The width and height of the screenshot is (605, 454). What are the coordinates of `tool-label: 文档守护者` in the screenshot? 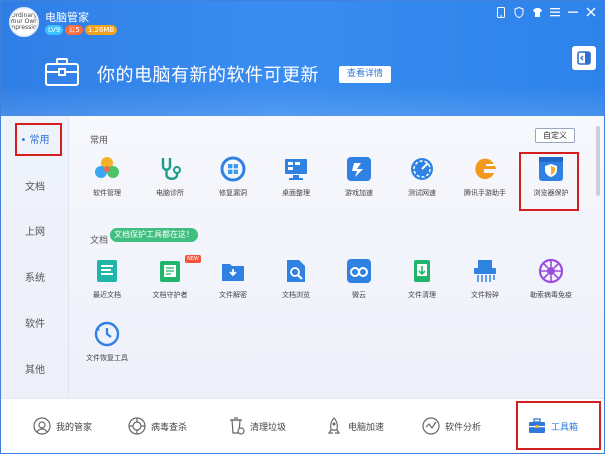 It's located at (170, 295).